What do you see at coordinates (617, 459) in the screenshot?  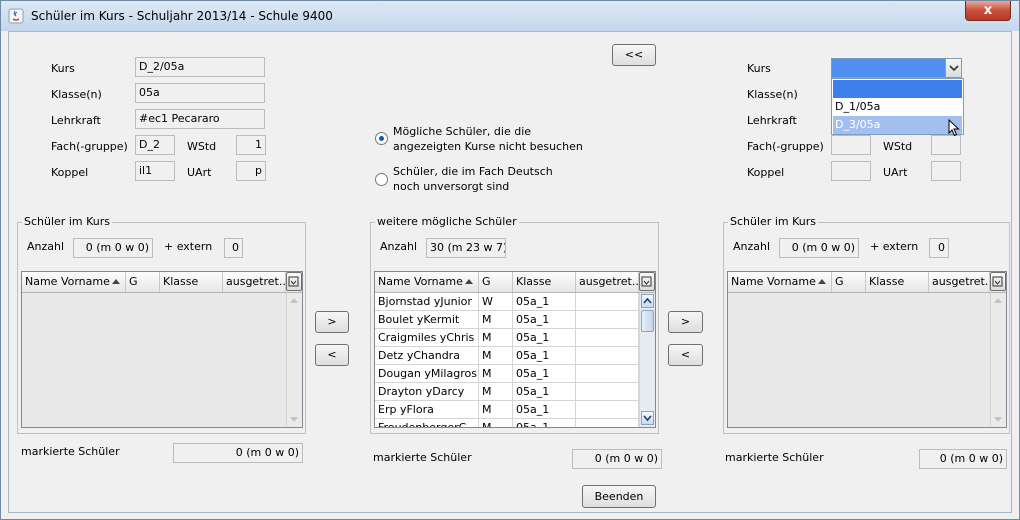 I see `middle-marked-field: 0 (m 0 w 0)` at bounding box center [617, 459].